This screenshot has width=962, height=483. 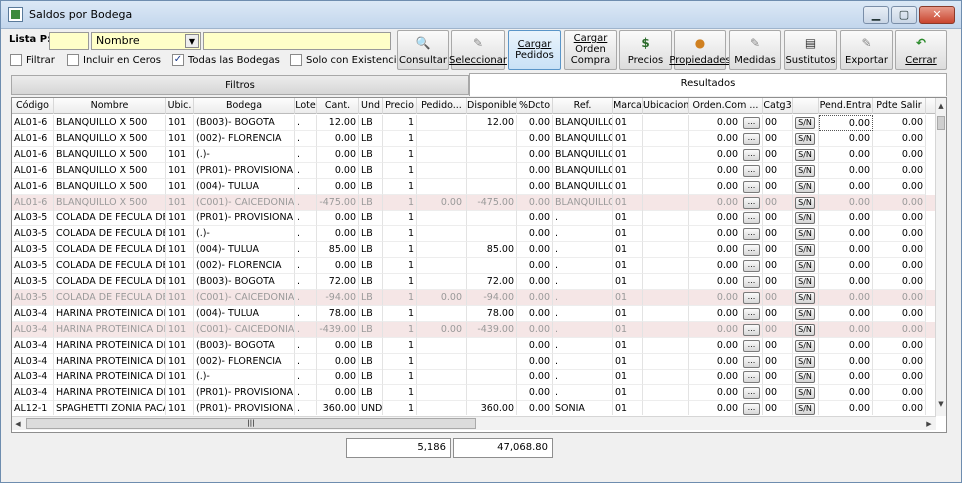 I want to click on cell-cant: 72.00, so click(x=338, y=282).